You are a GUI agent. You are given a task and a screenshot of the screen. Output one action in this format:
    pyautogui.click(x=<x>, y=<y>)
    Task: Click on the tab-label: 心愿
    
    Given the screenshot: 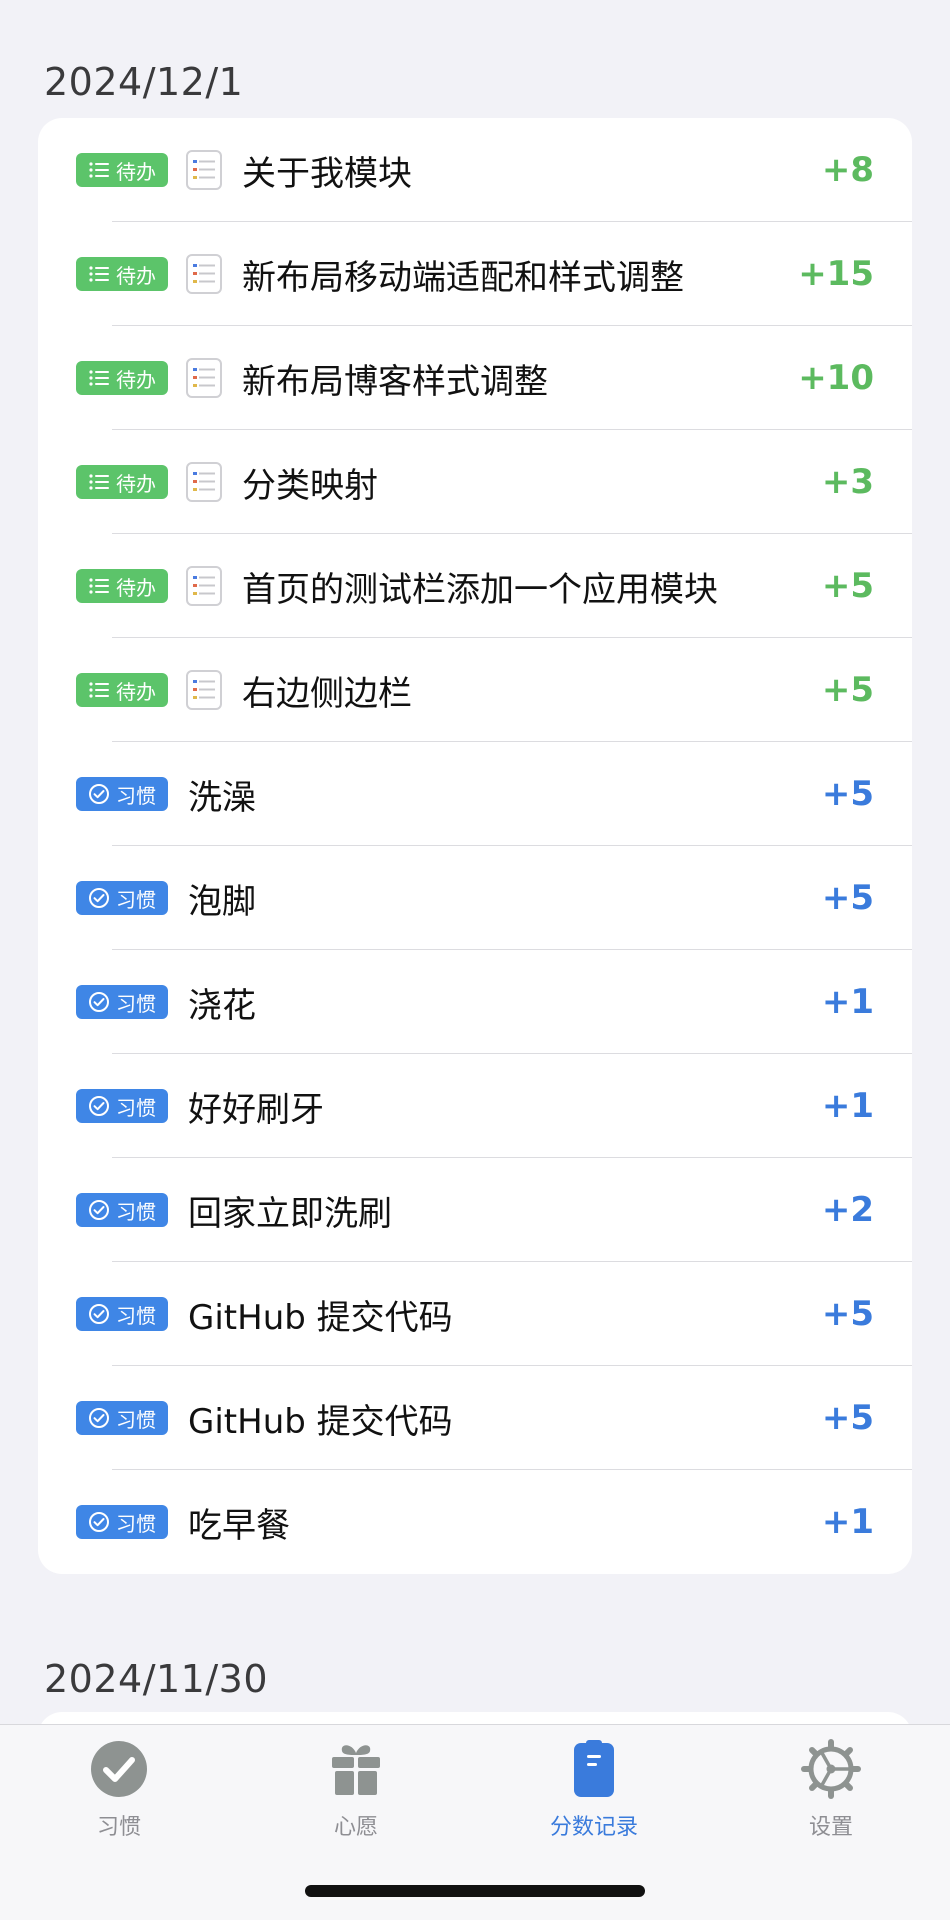 What is the action you would take?
    pyautogui.click(x=355, y=1827)
    